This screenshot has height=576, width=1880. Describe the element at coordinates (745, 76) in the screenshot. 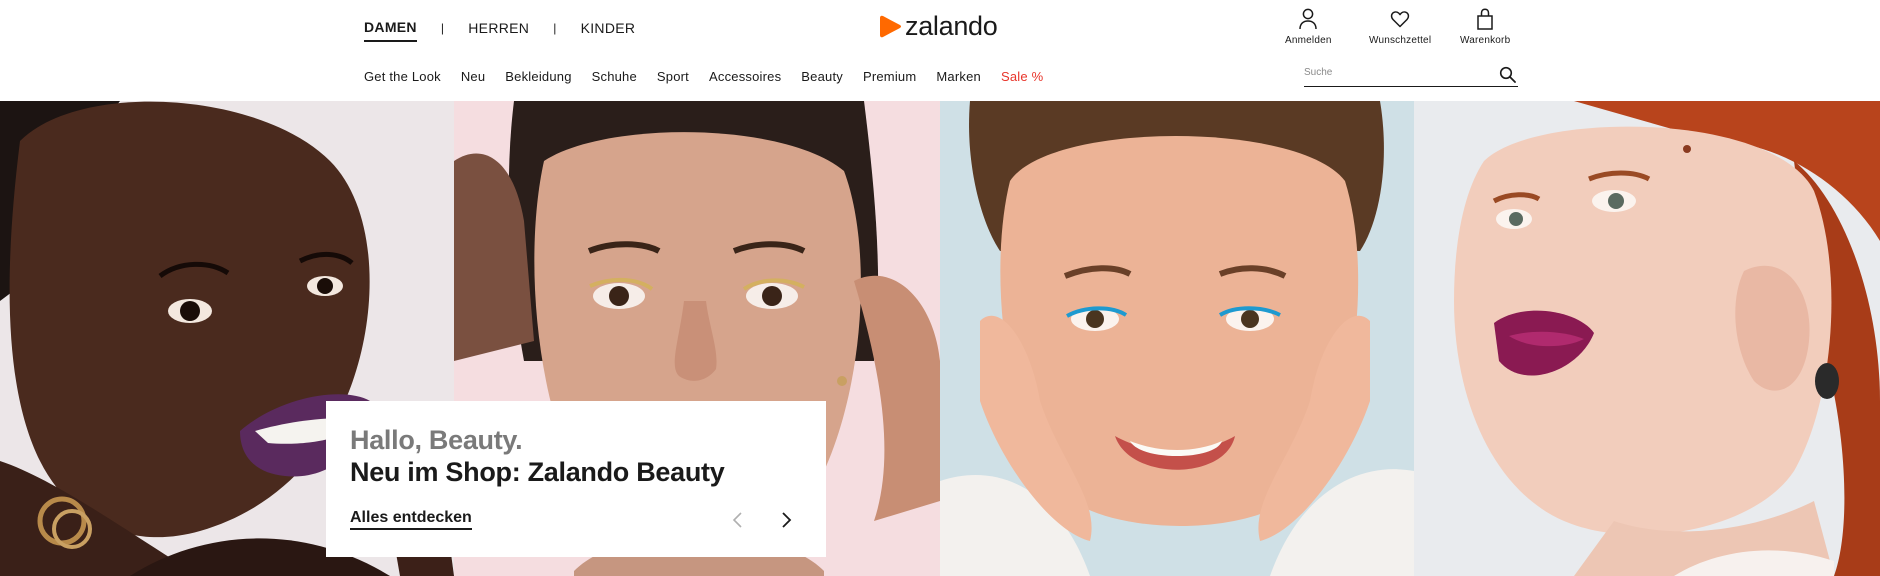

I see `category-accessoires: Accessoires` at that location.